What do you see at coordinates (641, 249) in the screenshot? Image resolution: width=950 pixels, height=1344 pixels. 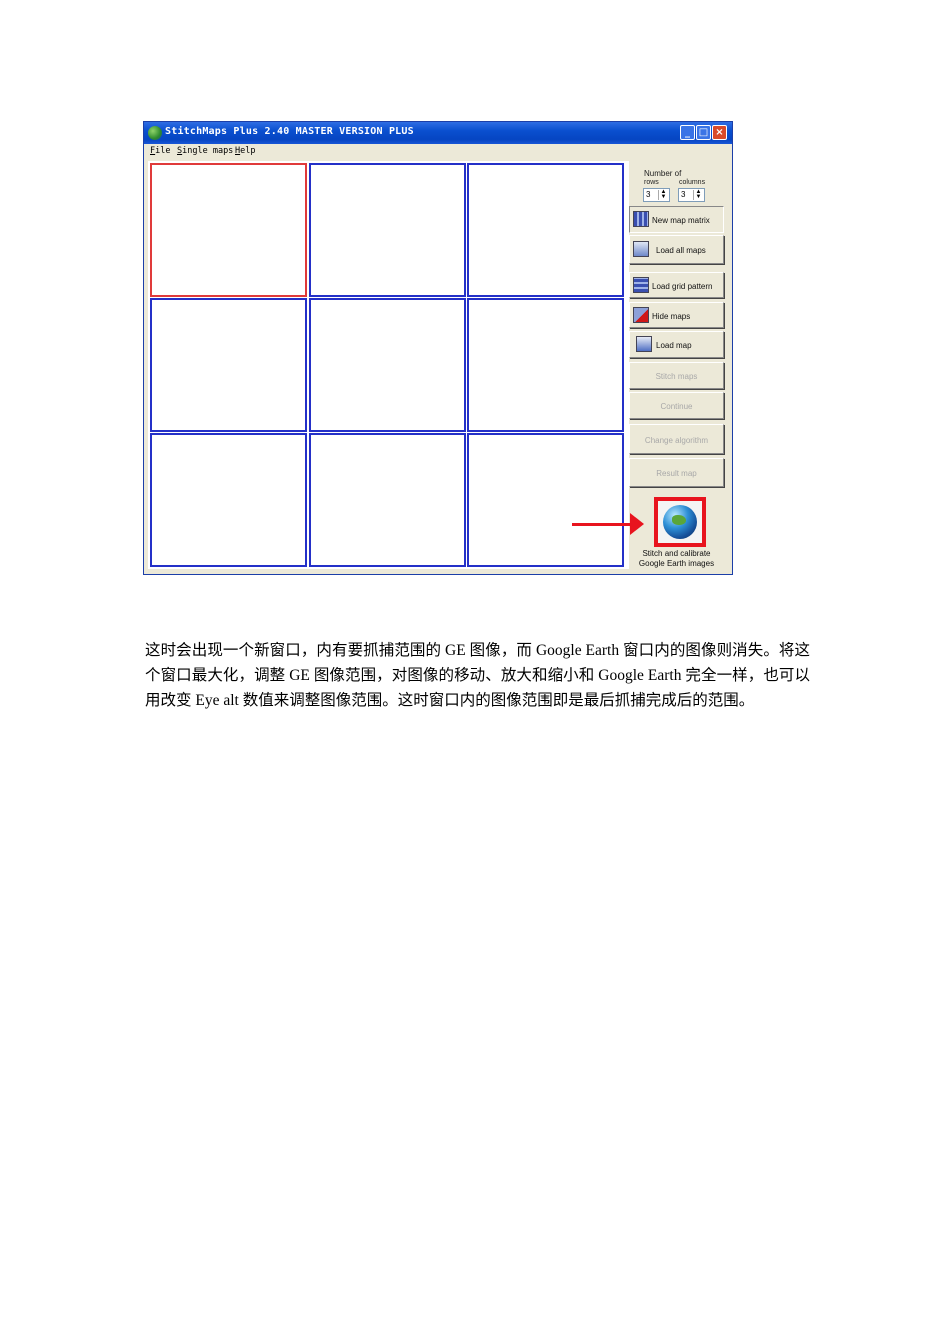 I see `stacked-maps-icon` at bounding box center [641, 249].